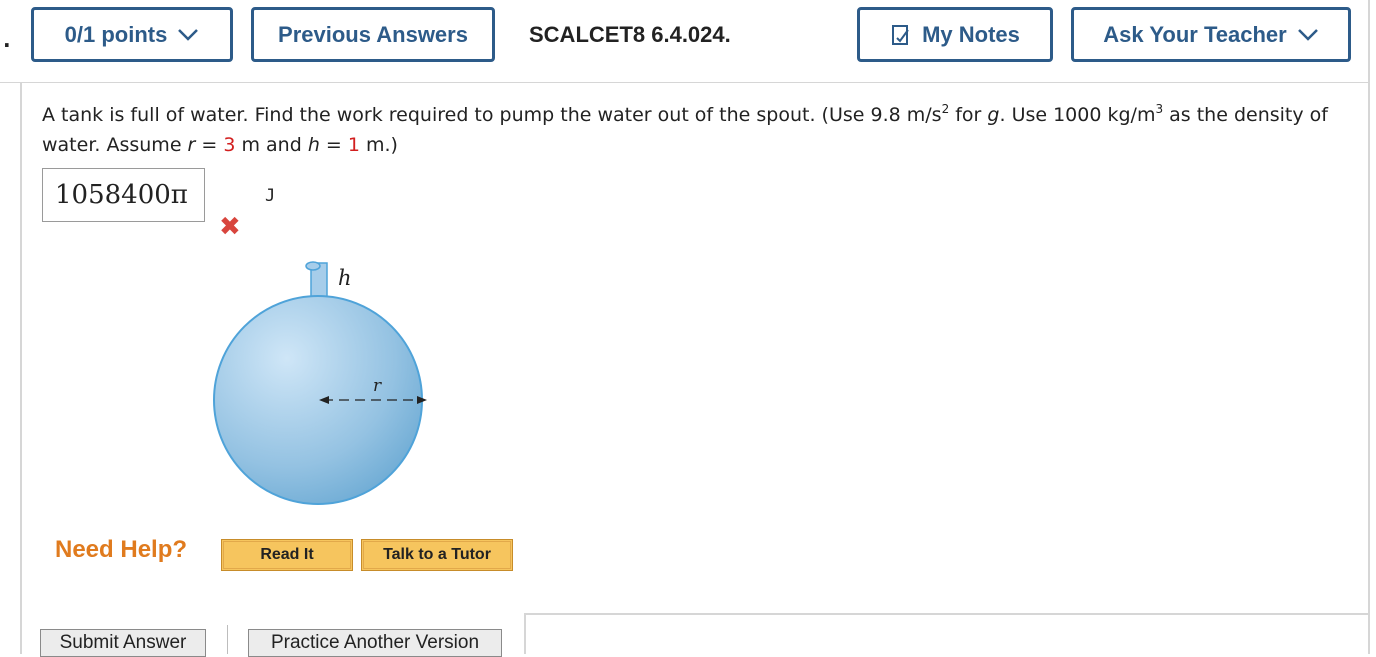 The width and height of the screenshot is (1376, 657). What do you see at coordinates (313, 266) in the screenshot?
I see `spout-lip` at bounding box center [313, 266].